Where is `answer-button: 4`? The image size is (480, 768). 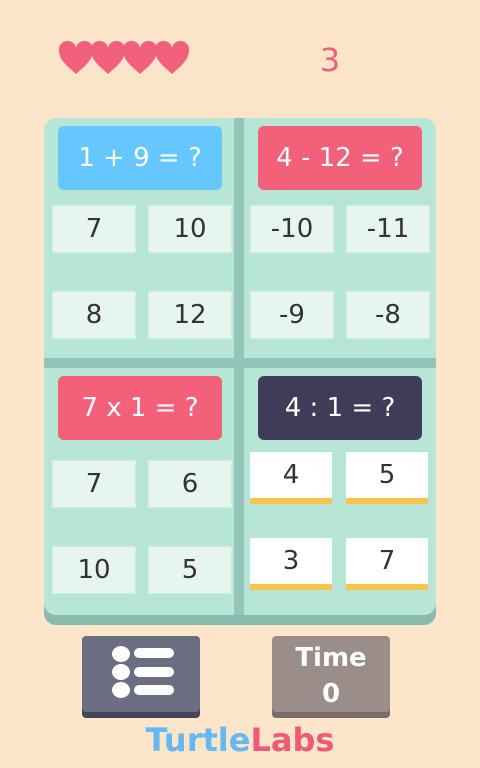
answer-button: 4 is located at coordinates (291, 475).